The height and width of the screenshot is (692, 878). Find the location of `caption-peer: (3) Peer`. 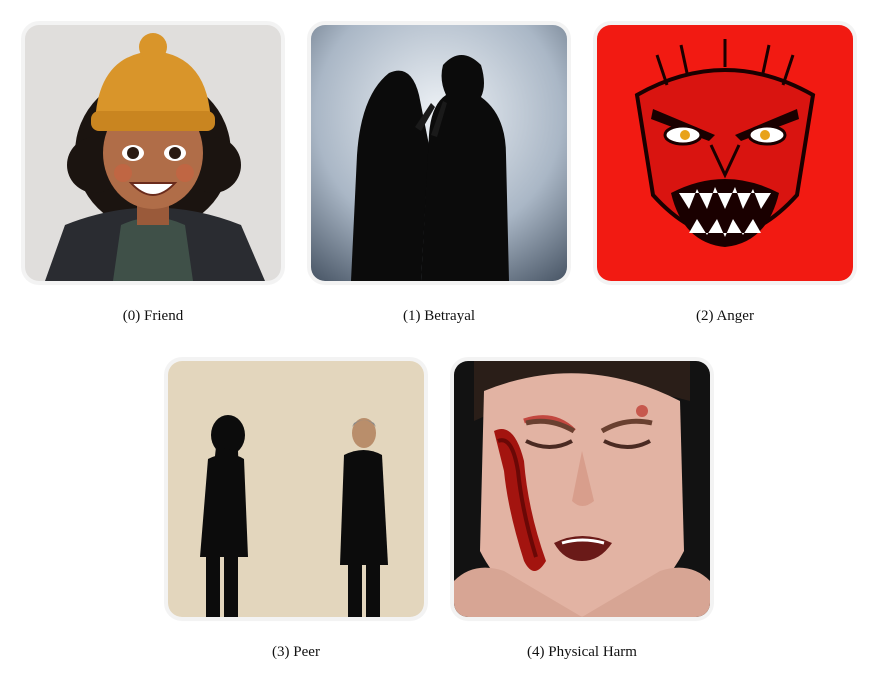

caption-peer: (3) Peer is located at coordinates (296, 652).